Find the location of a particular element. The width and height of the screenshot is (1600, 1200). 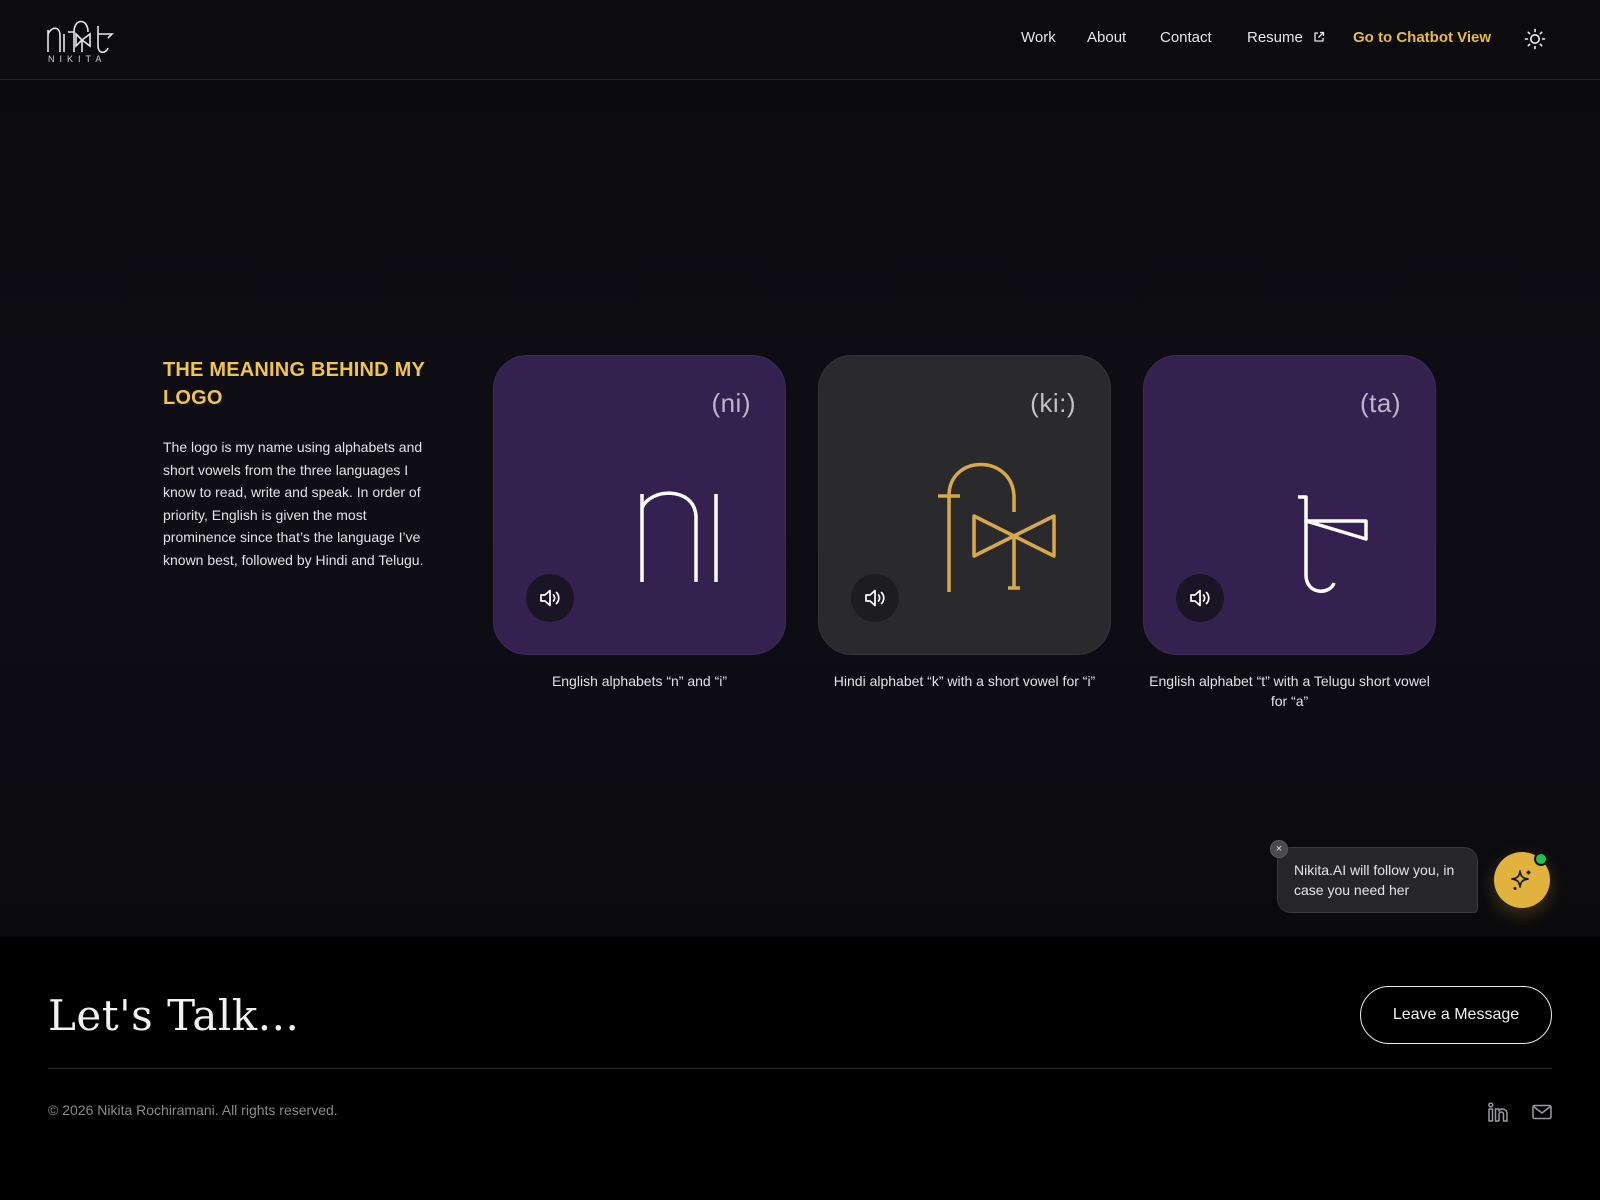

card-ki: (ki:) is located at coordinates (964, 505).